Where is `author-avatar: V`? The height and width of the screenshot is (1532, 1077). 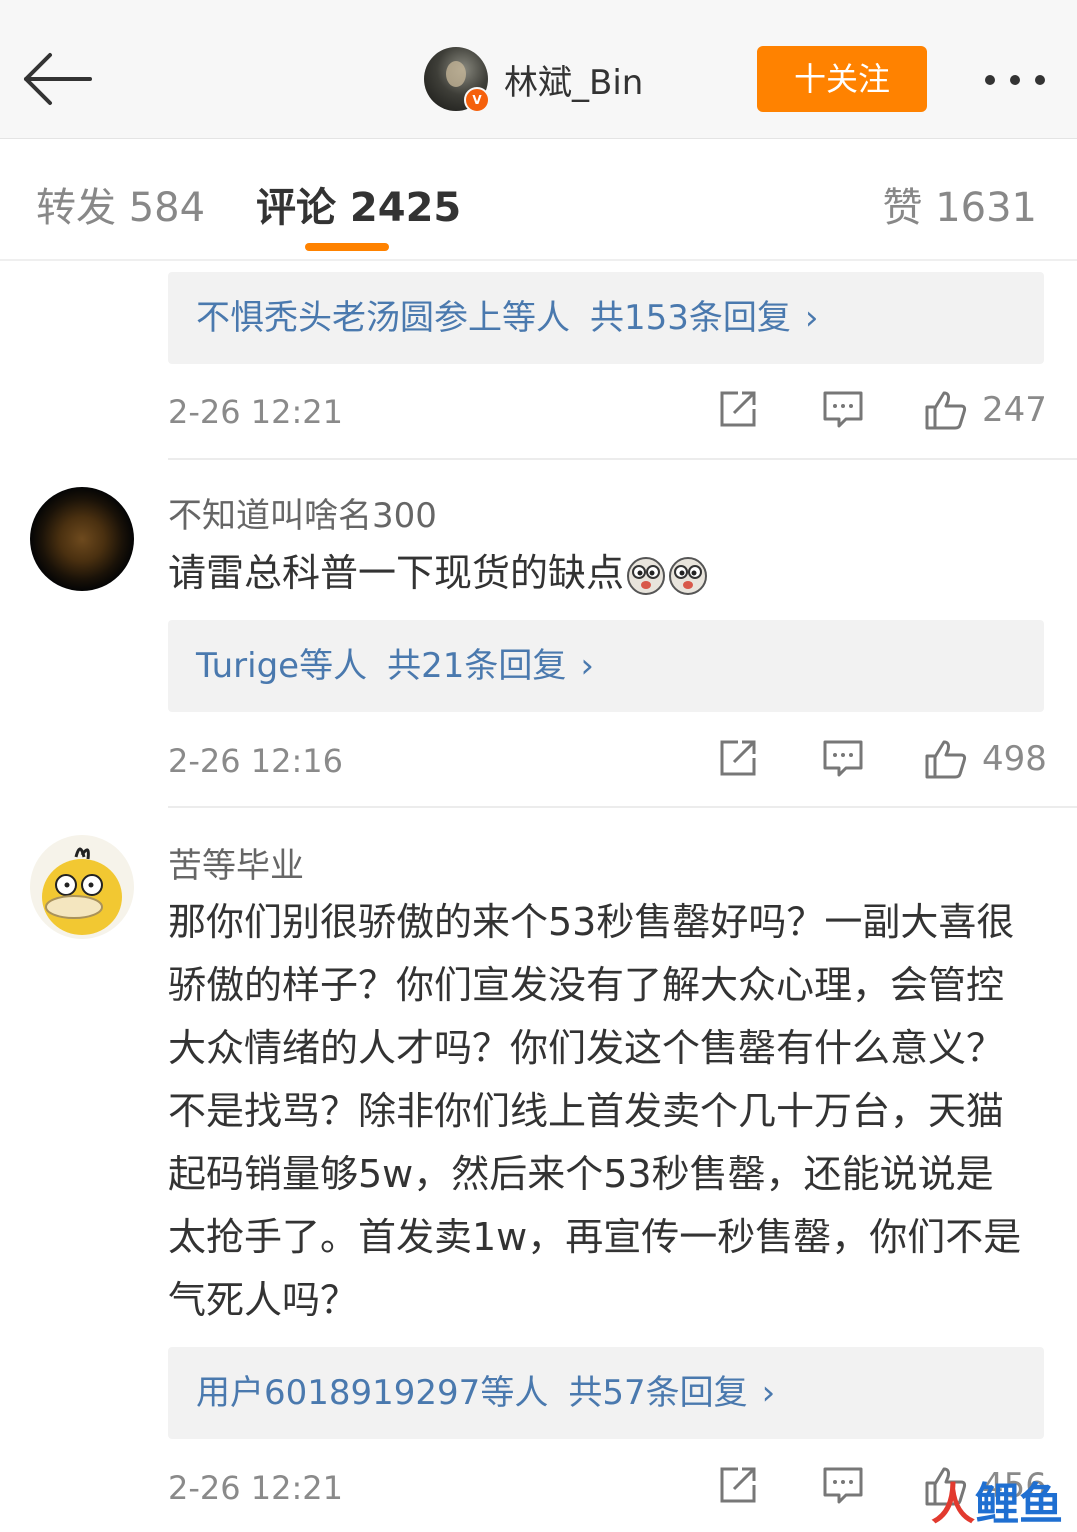 author-avatar: V is located at coordinates (457, 80).